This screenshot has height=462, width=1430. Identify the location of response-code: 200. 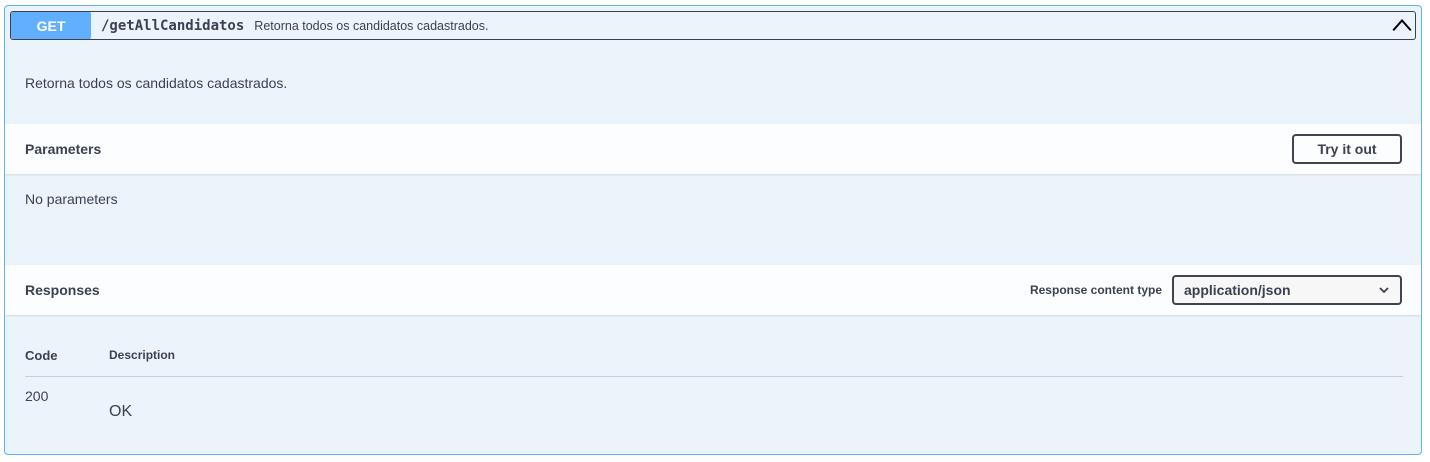
(37, 396).